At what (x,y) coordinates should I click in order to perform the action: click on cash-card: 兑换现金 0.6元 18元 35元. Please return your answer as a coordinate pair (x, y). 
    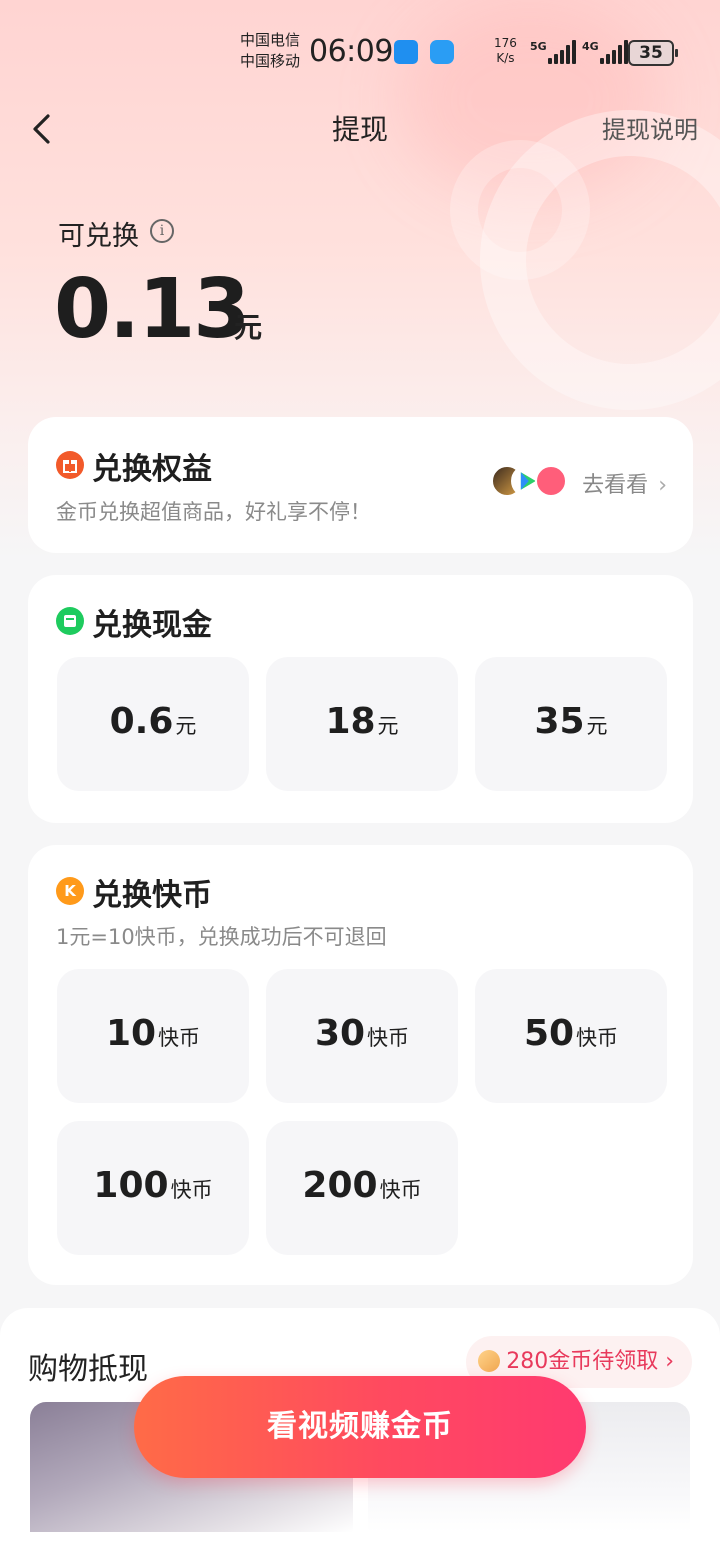
    Looking at the image, I should click on (360, 699).